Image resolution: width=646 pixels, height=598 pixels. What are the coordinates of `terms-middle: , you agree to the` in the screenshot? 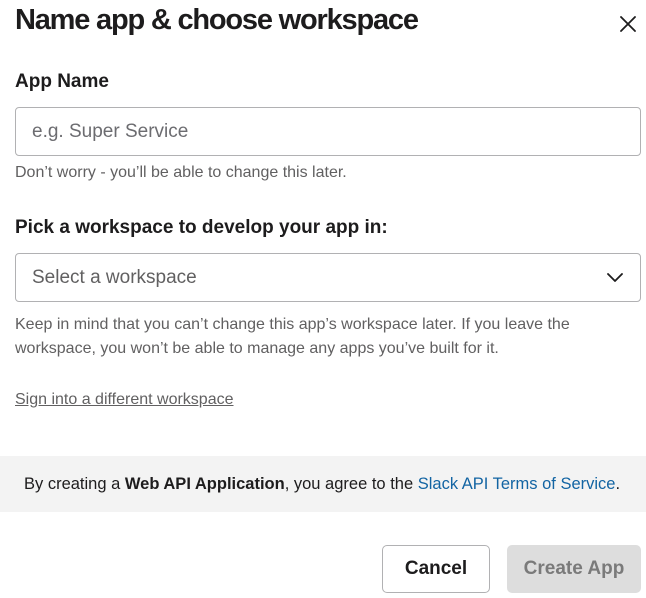 It's located at (351, 483).